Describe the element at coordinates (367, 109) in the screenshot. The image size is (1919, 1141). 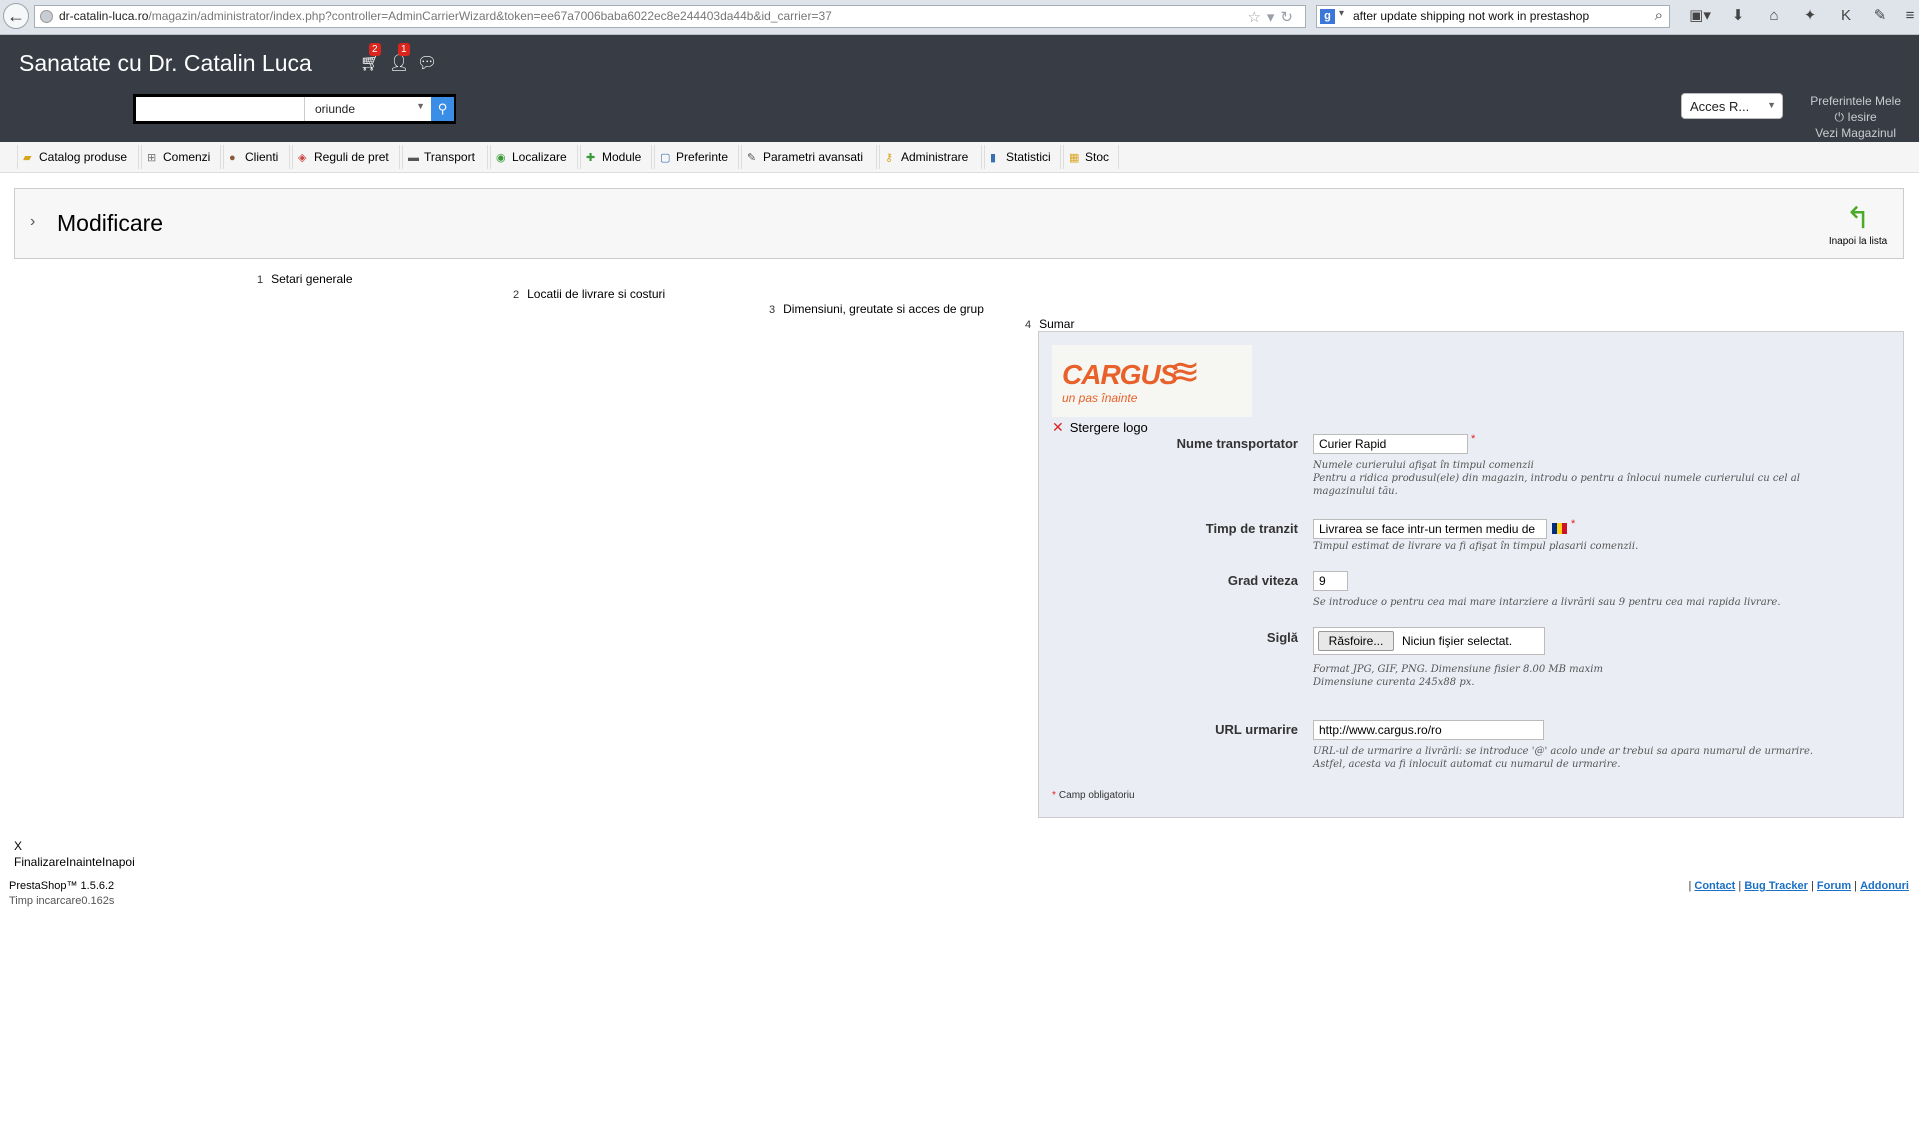
I see `search-scope-select: oriunde ▼` at that location.